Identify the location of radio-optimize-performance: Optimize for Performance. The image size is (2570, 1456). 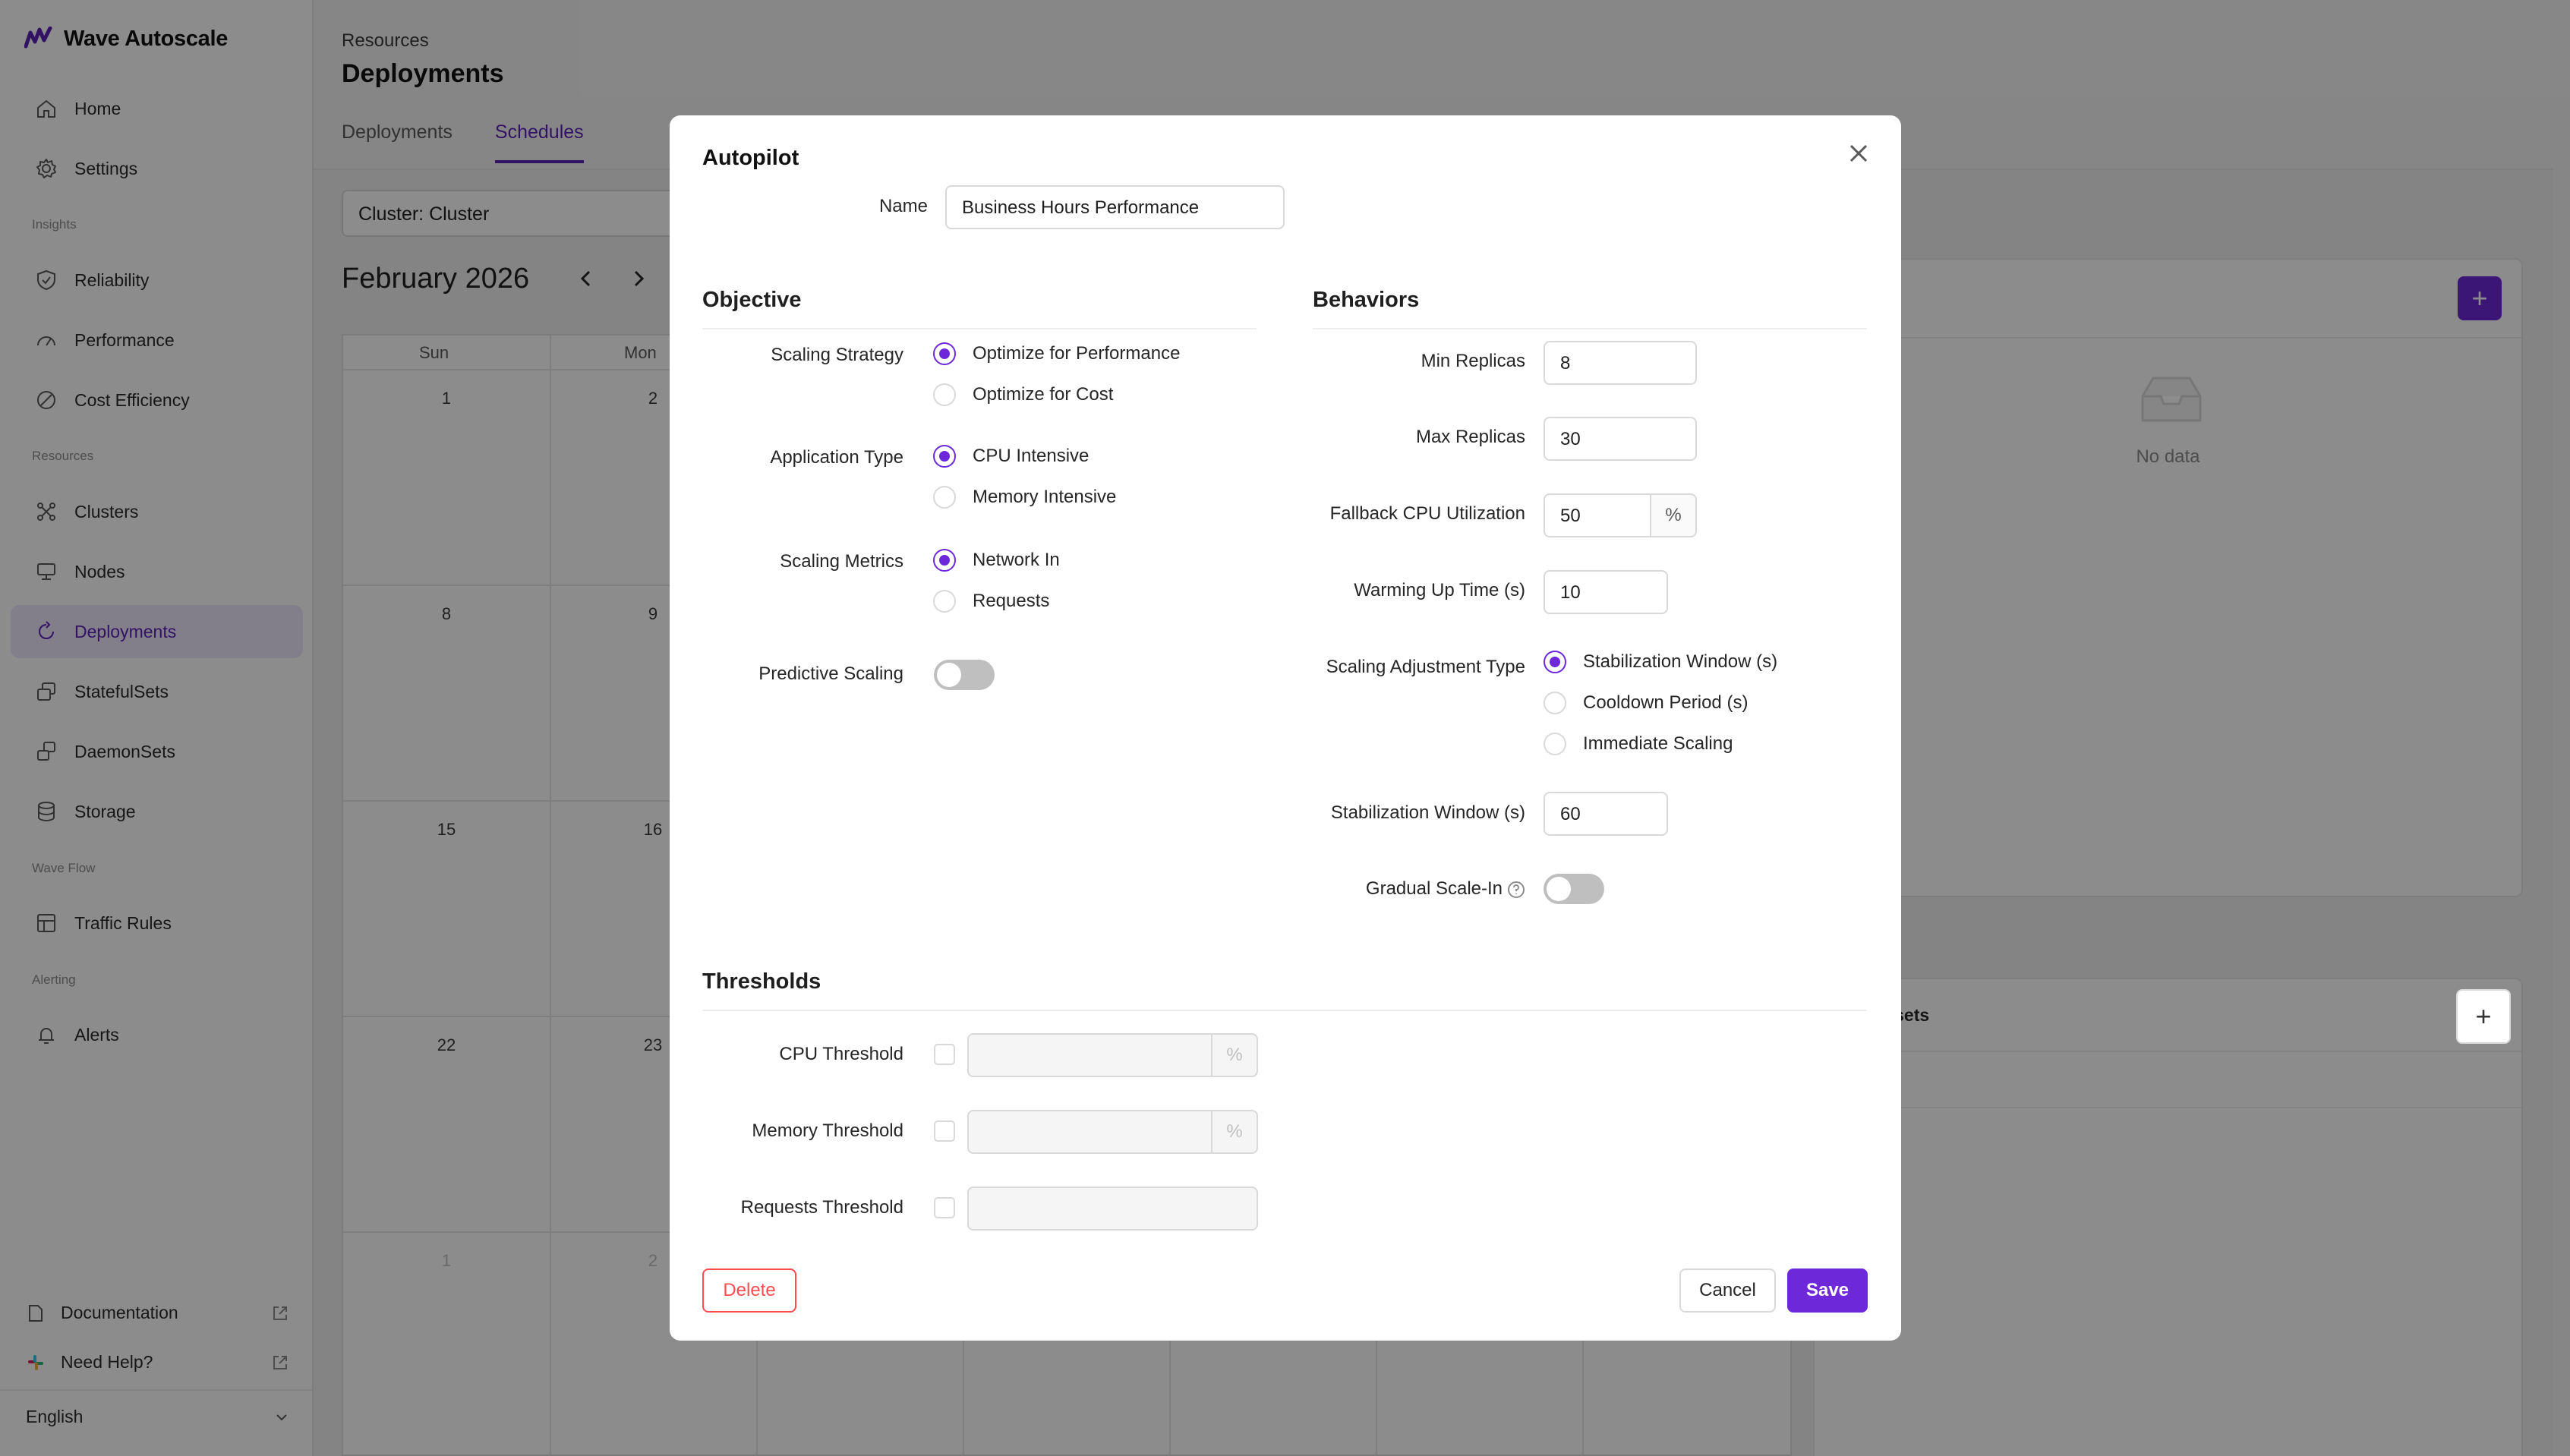
(1056, 353).